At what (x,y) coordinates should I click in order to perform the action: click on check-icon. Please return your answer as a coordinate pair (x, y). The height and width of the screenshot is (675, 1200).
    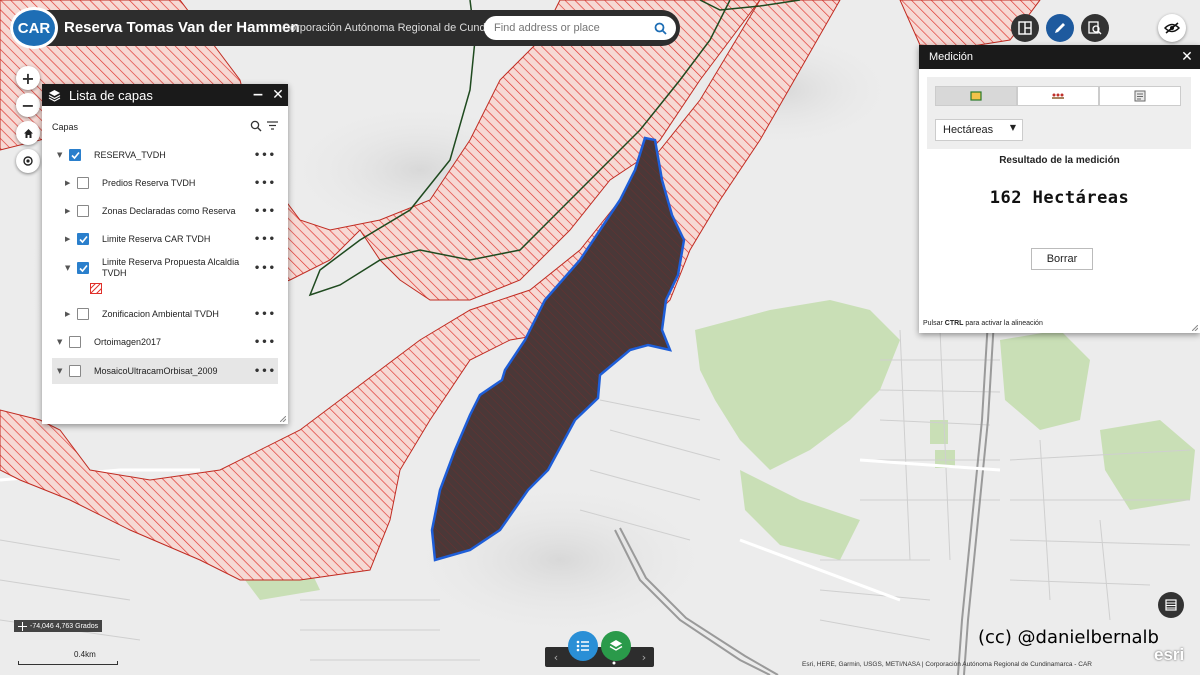
    Looking at the image, I should click on (83, 239).